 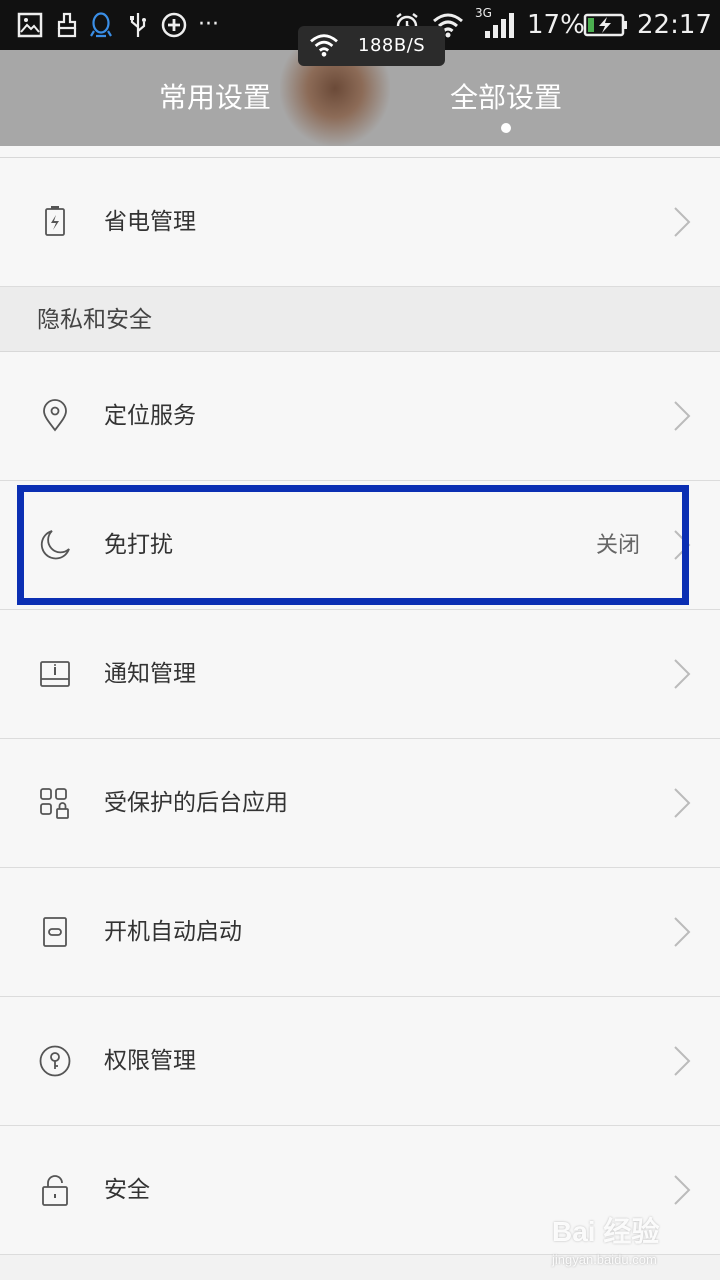 I want to click on protected-apps-label: 受保护的后台应用, so click(x=196, y=803).